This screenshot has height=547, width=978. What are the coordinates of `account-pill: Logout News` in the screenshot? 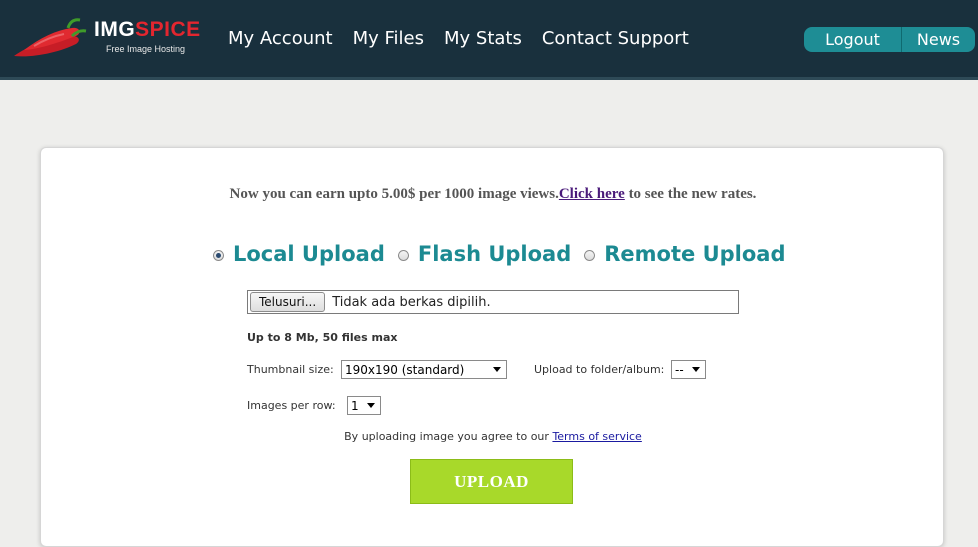 It's located at (889, 39).